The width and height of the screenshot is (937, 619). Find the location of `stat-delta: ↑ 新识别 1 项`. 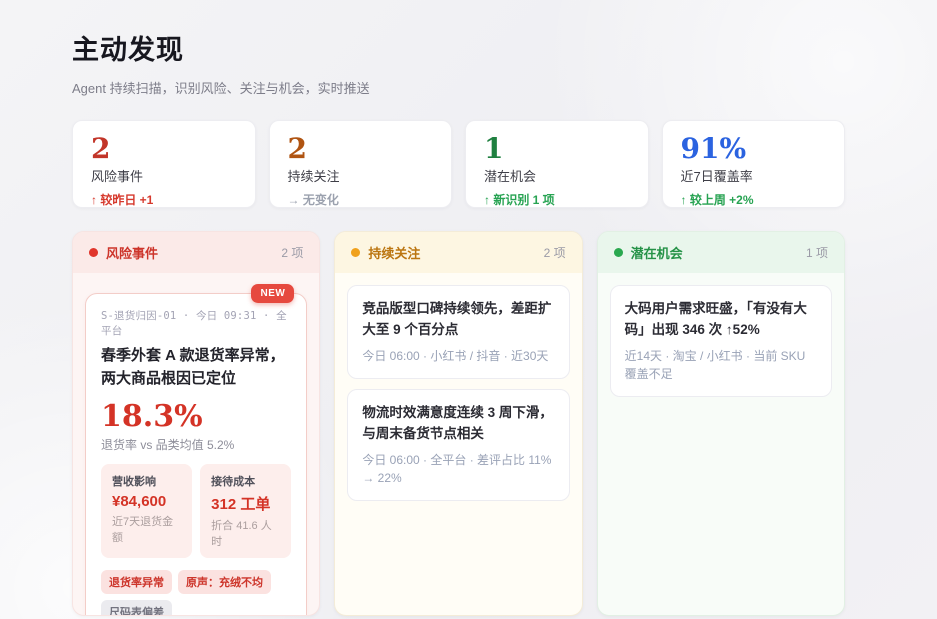

stat-delta: ↑ 新识别 1 项 is located at coordinates (519, 200).